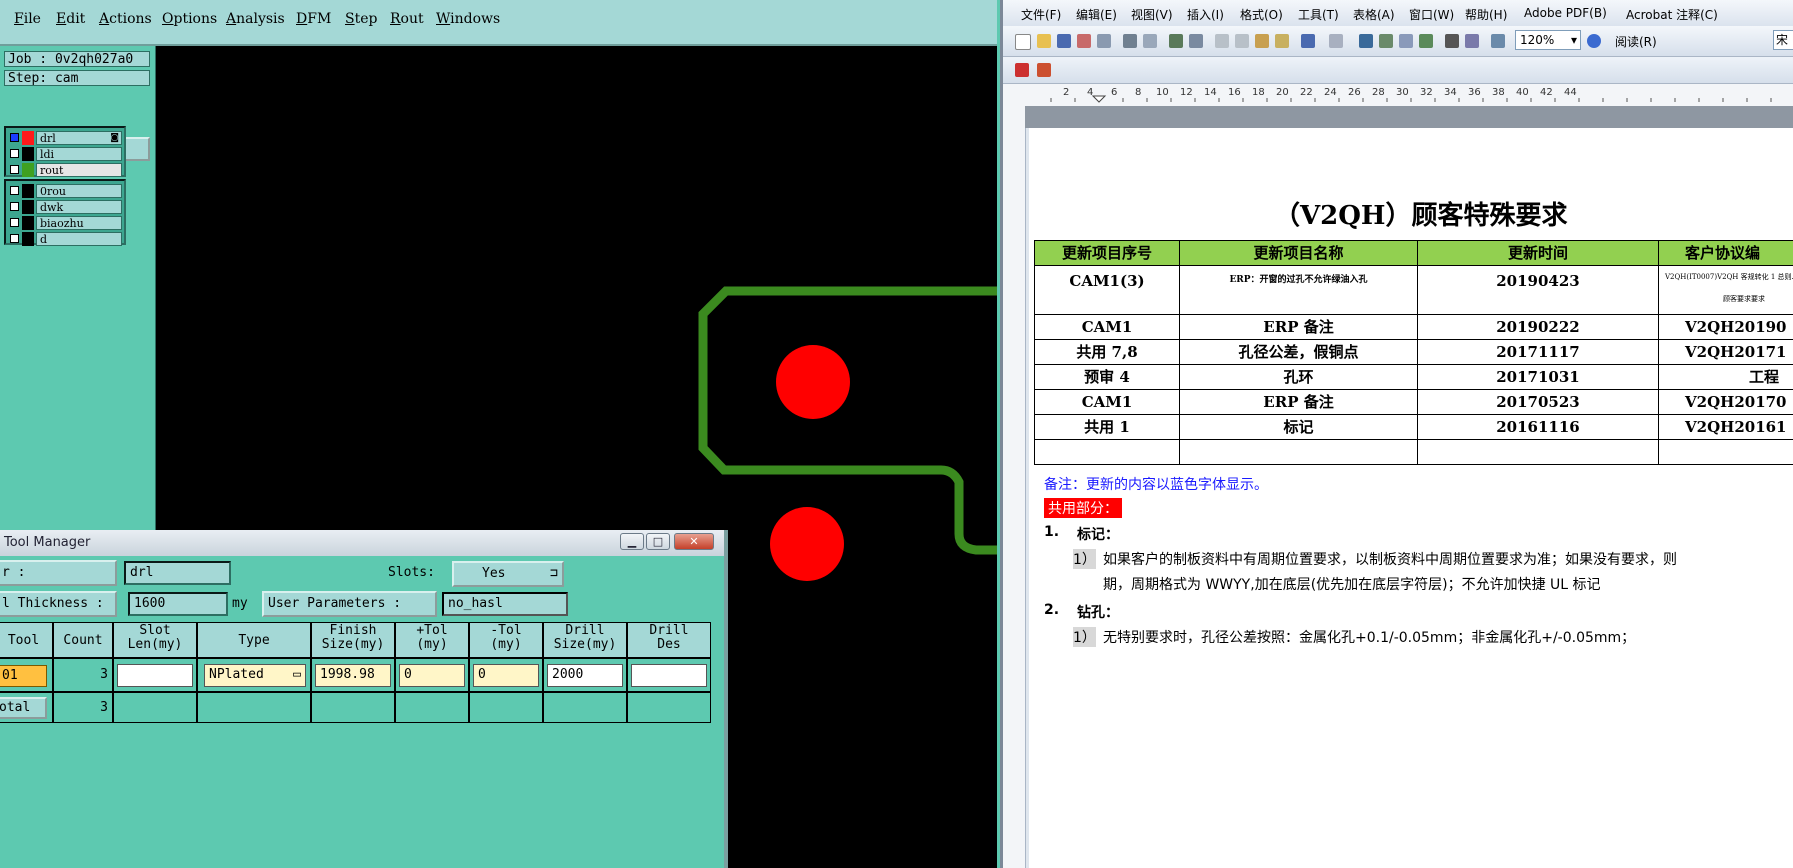 The image size is (1793, 868). What do you see at coordinates (1538, 377) in the screenshot?
I see `table-cell: 20171031` at bounding box center [1538, 377].